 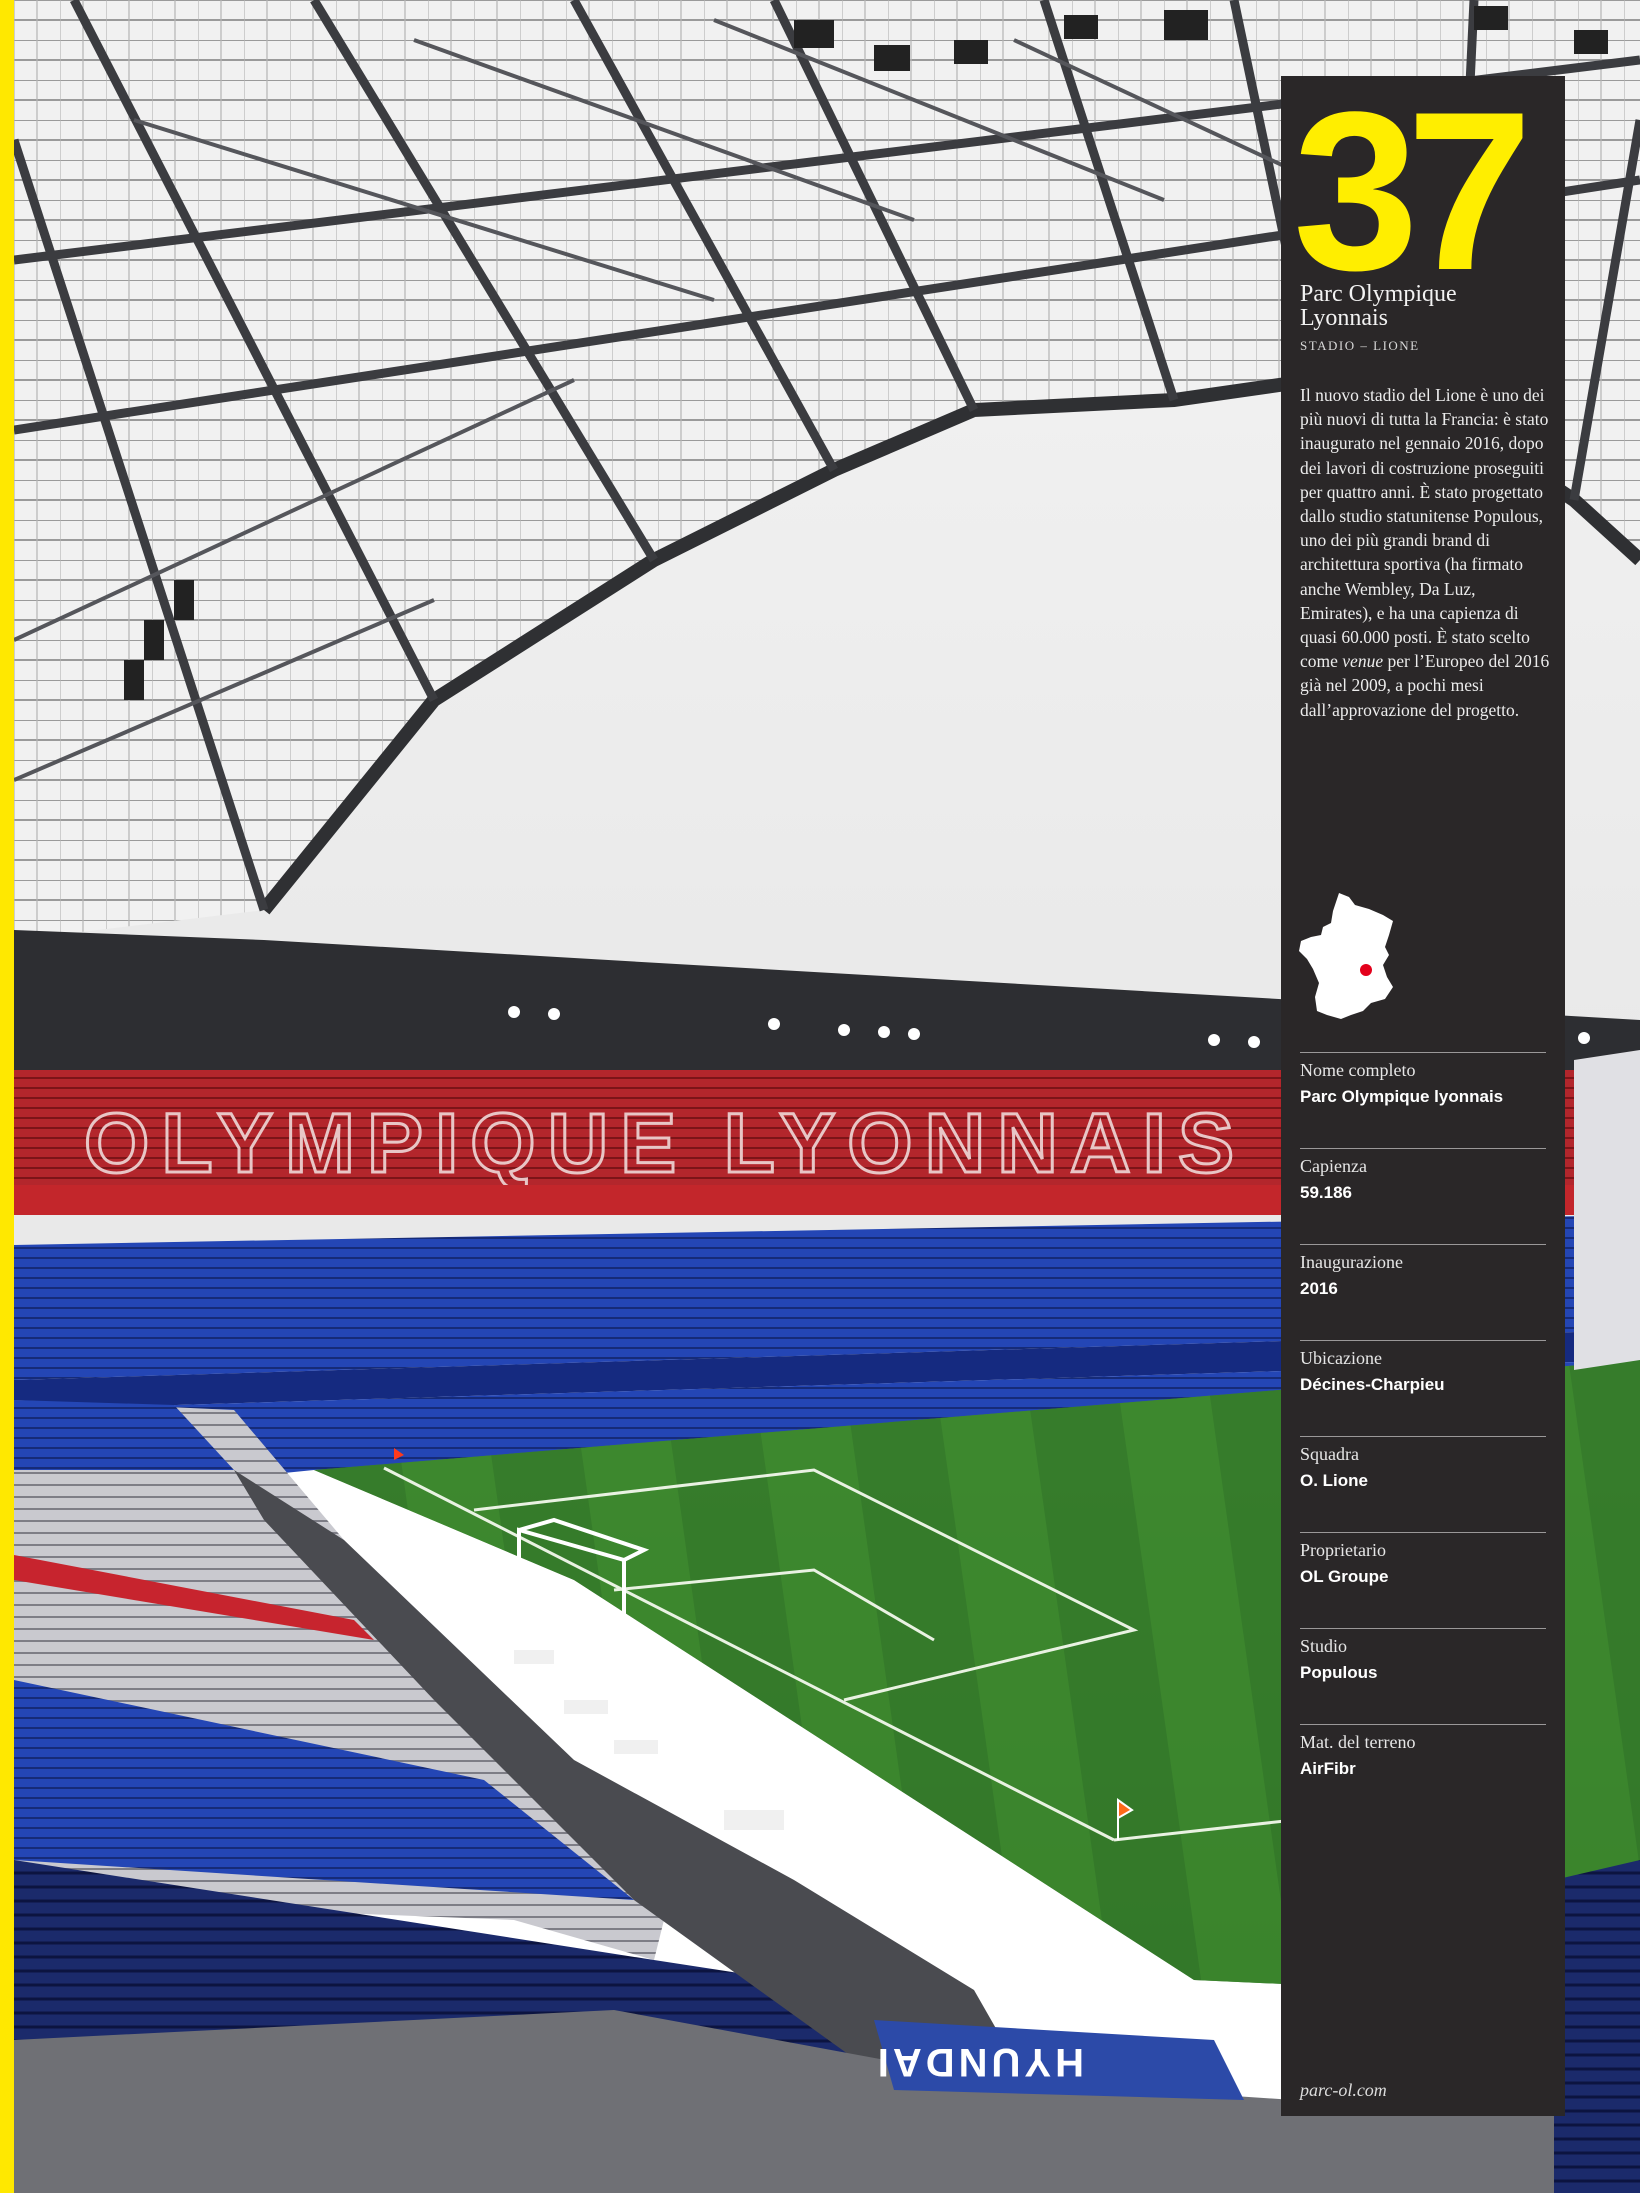 I want to click on fact-label: Proprietario, so click(x=1343, y=1550).